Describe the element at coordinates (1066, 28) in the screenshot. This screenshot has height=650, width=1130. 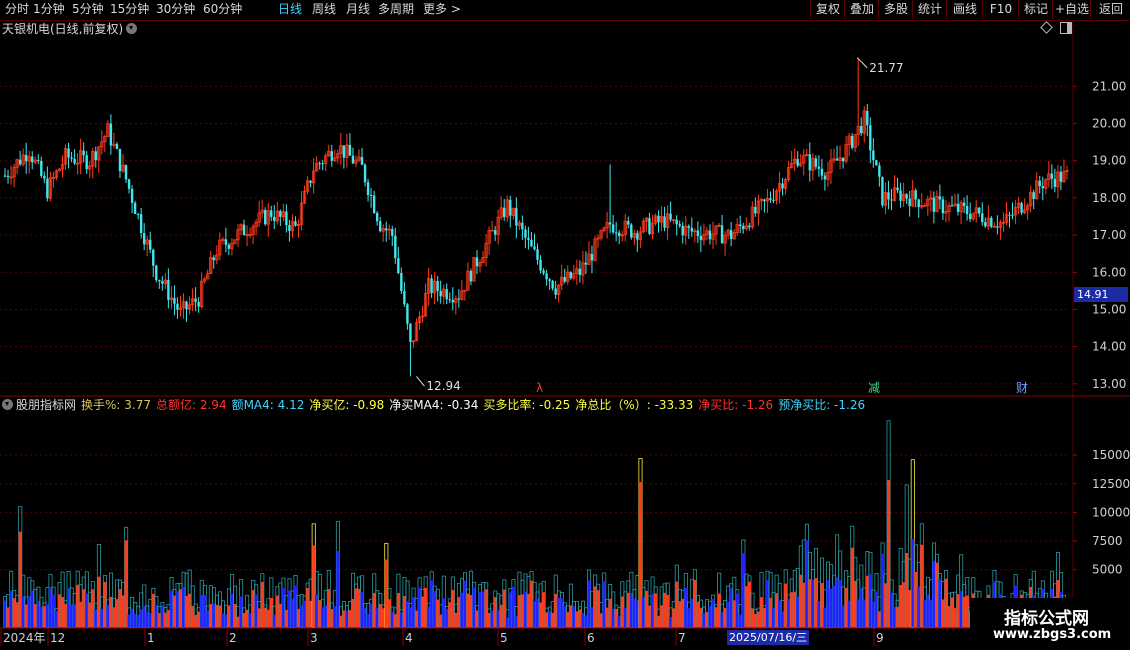
I see `panel-toggle-icon` at that location.